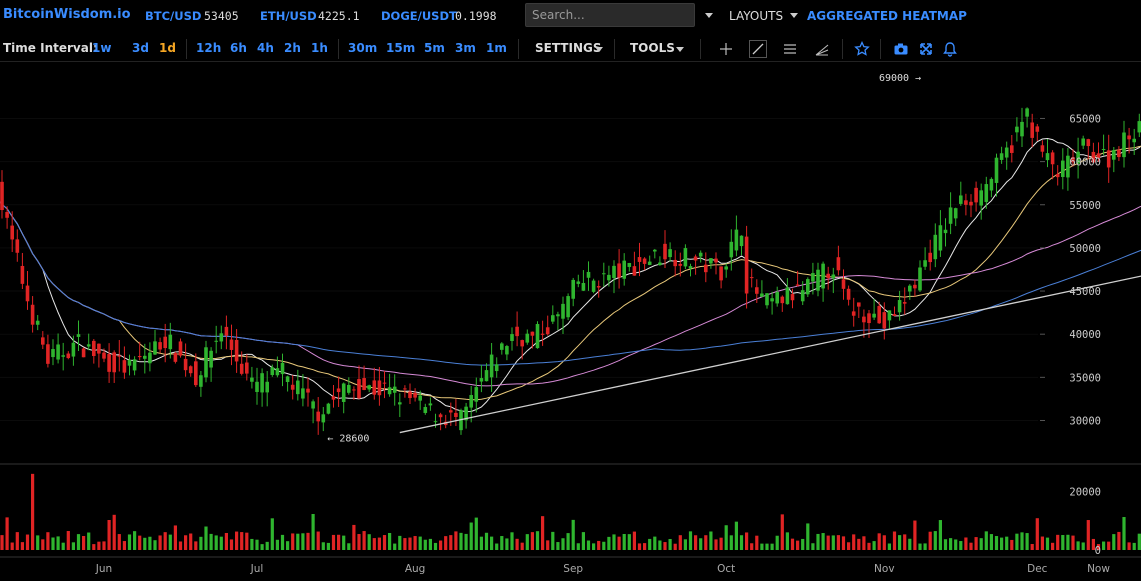 This screenshot has width=1141, height=581. What do you see at coordinates (1070, 270) in the screenshot?
I see `price-axis: 30000 35000 40000 45000 50000 55000 60000 65000` at bounding box center [1070, 270].